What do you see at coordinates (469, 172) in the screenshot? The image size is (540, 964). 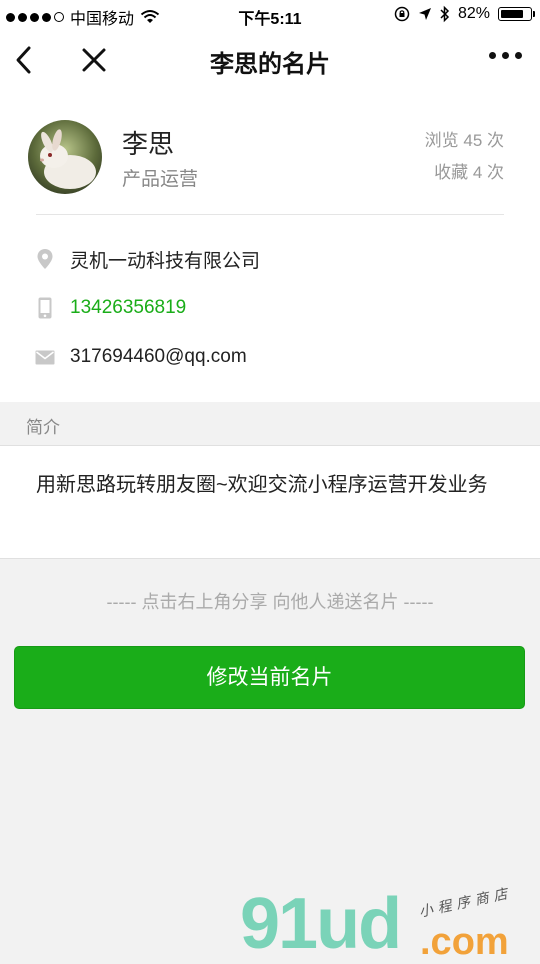 I see `favorite-count: 收藏 4 次` at bounding box center [469, 172].